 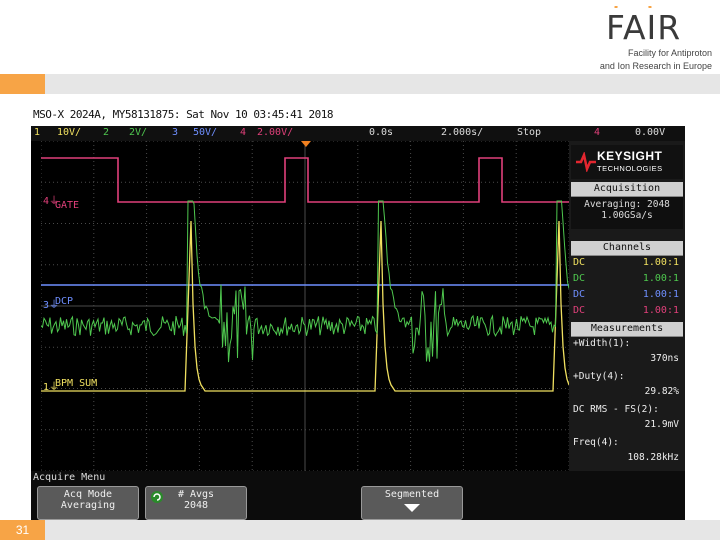 What do you see at coordinates (22, 84) in the screenshot?
I see `header-accent-bar` at bounding box center [22, 84].